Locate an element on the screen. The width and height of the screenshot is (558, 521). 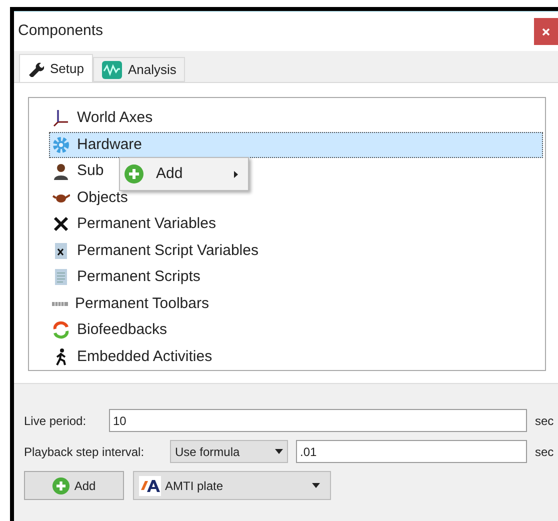
tab: Setup is located at coordinates (56, 68).